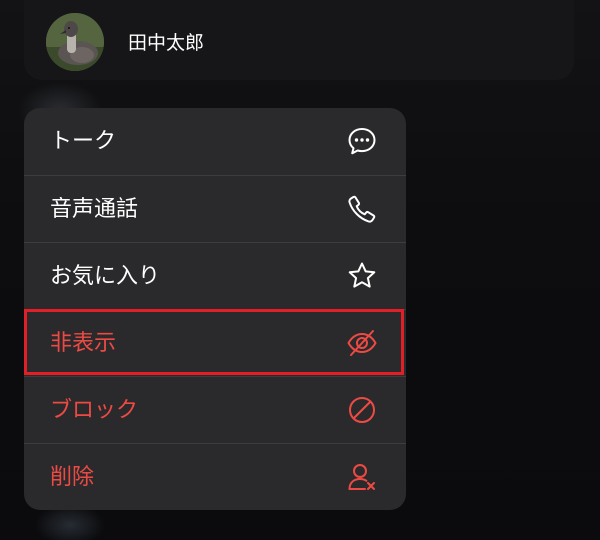 Image resolution: width=600 pixels, height=540 pixels. What do you see at coordinates (362, 276) in the screenshot?
I see `star-icon` at bounding box center [362, 276].